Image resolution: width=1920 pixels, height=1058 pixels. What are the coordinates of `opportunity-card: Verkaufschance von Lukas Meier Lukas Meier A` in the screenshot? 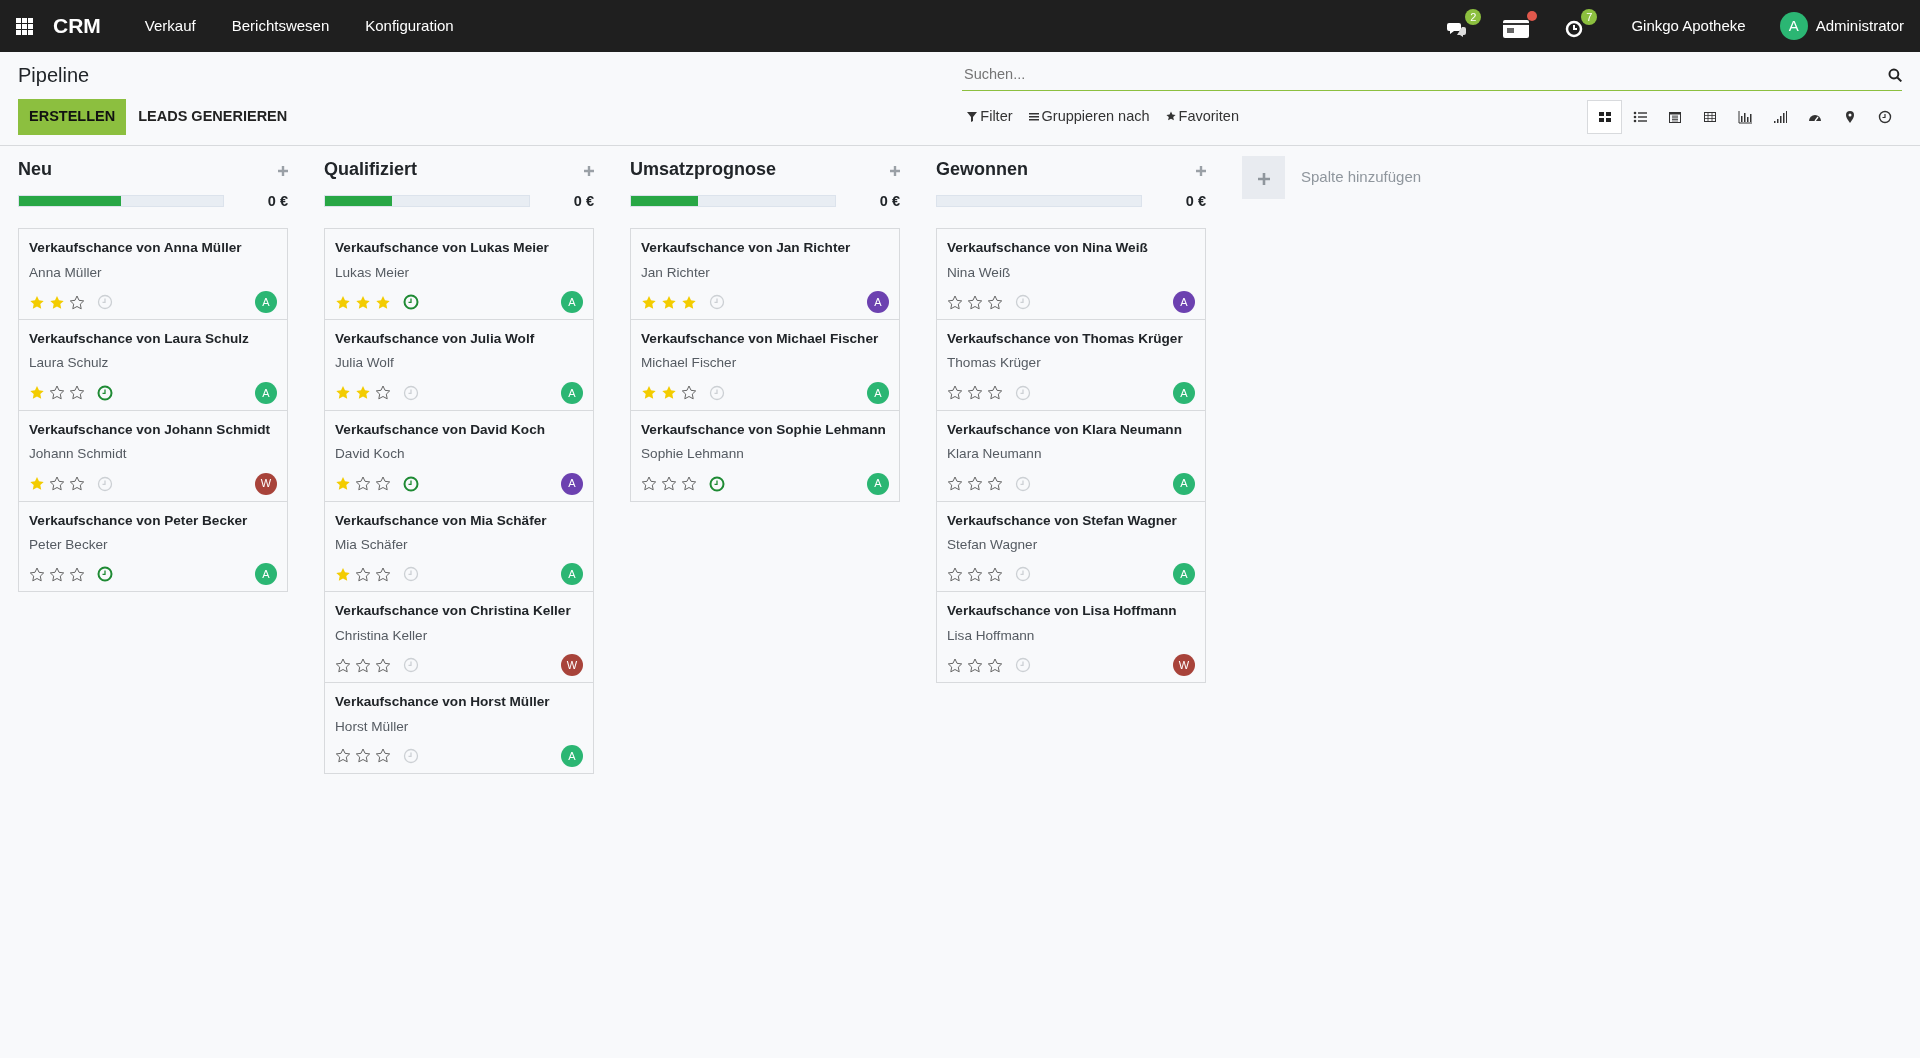 It's located at (459, 274).